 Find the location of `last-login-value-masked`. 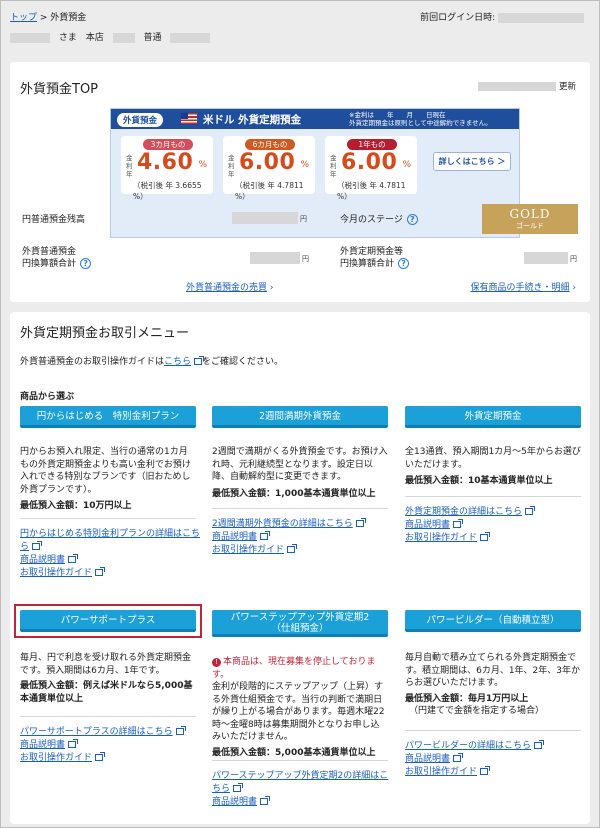

last-login-value-masked is located at coordinates (541, 17).